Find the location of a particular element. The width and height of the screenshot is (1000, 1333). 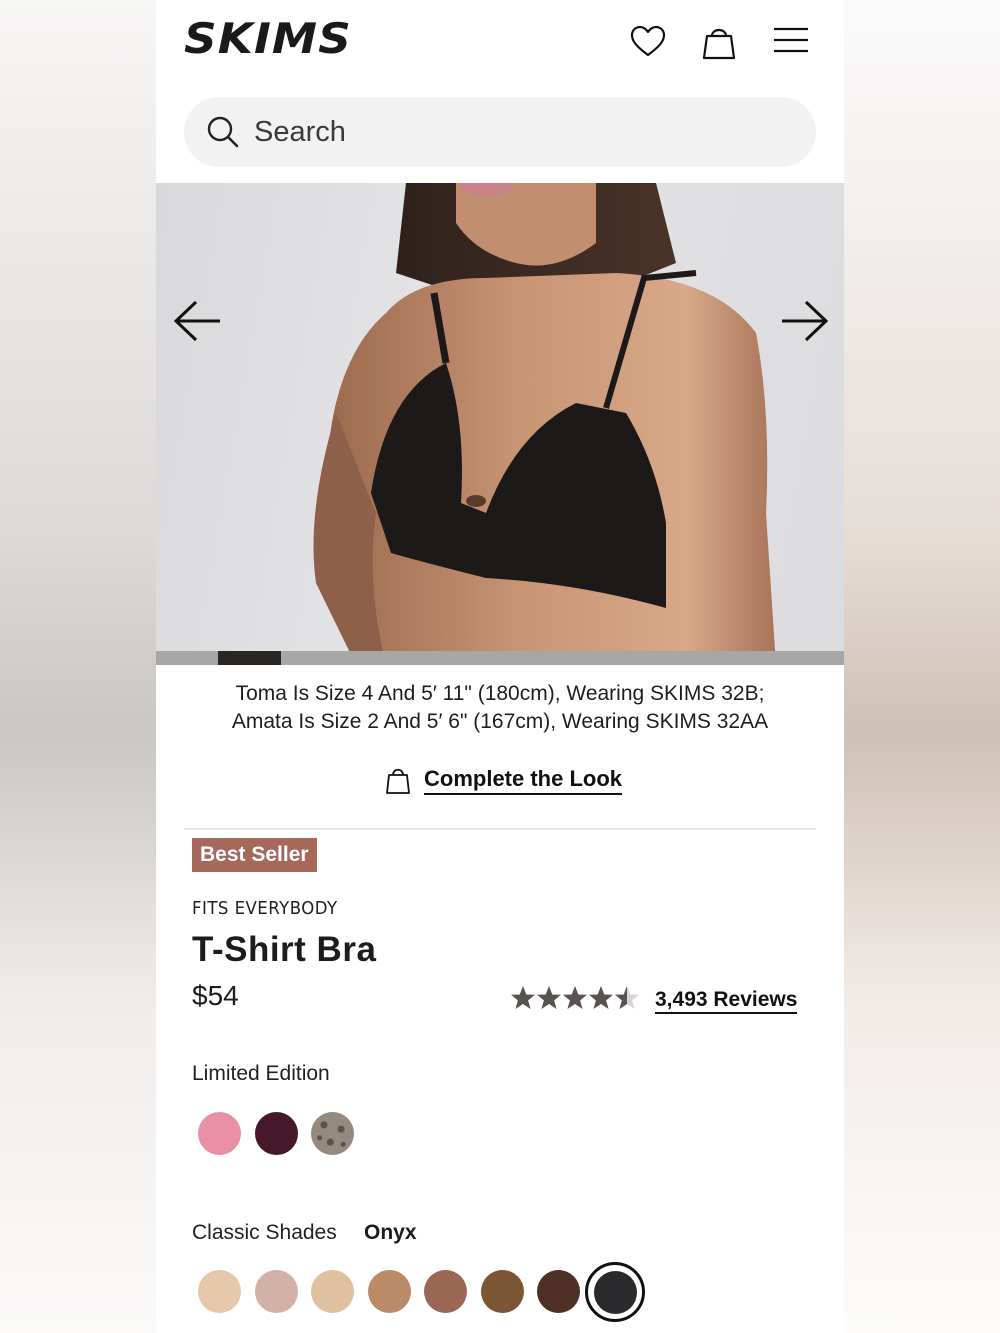

limited-edition-label: Limited Edition is located at coordinates (261, 1073).